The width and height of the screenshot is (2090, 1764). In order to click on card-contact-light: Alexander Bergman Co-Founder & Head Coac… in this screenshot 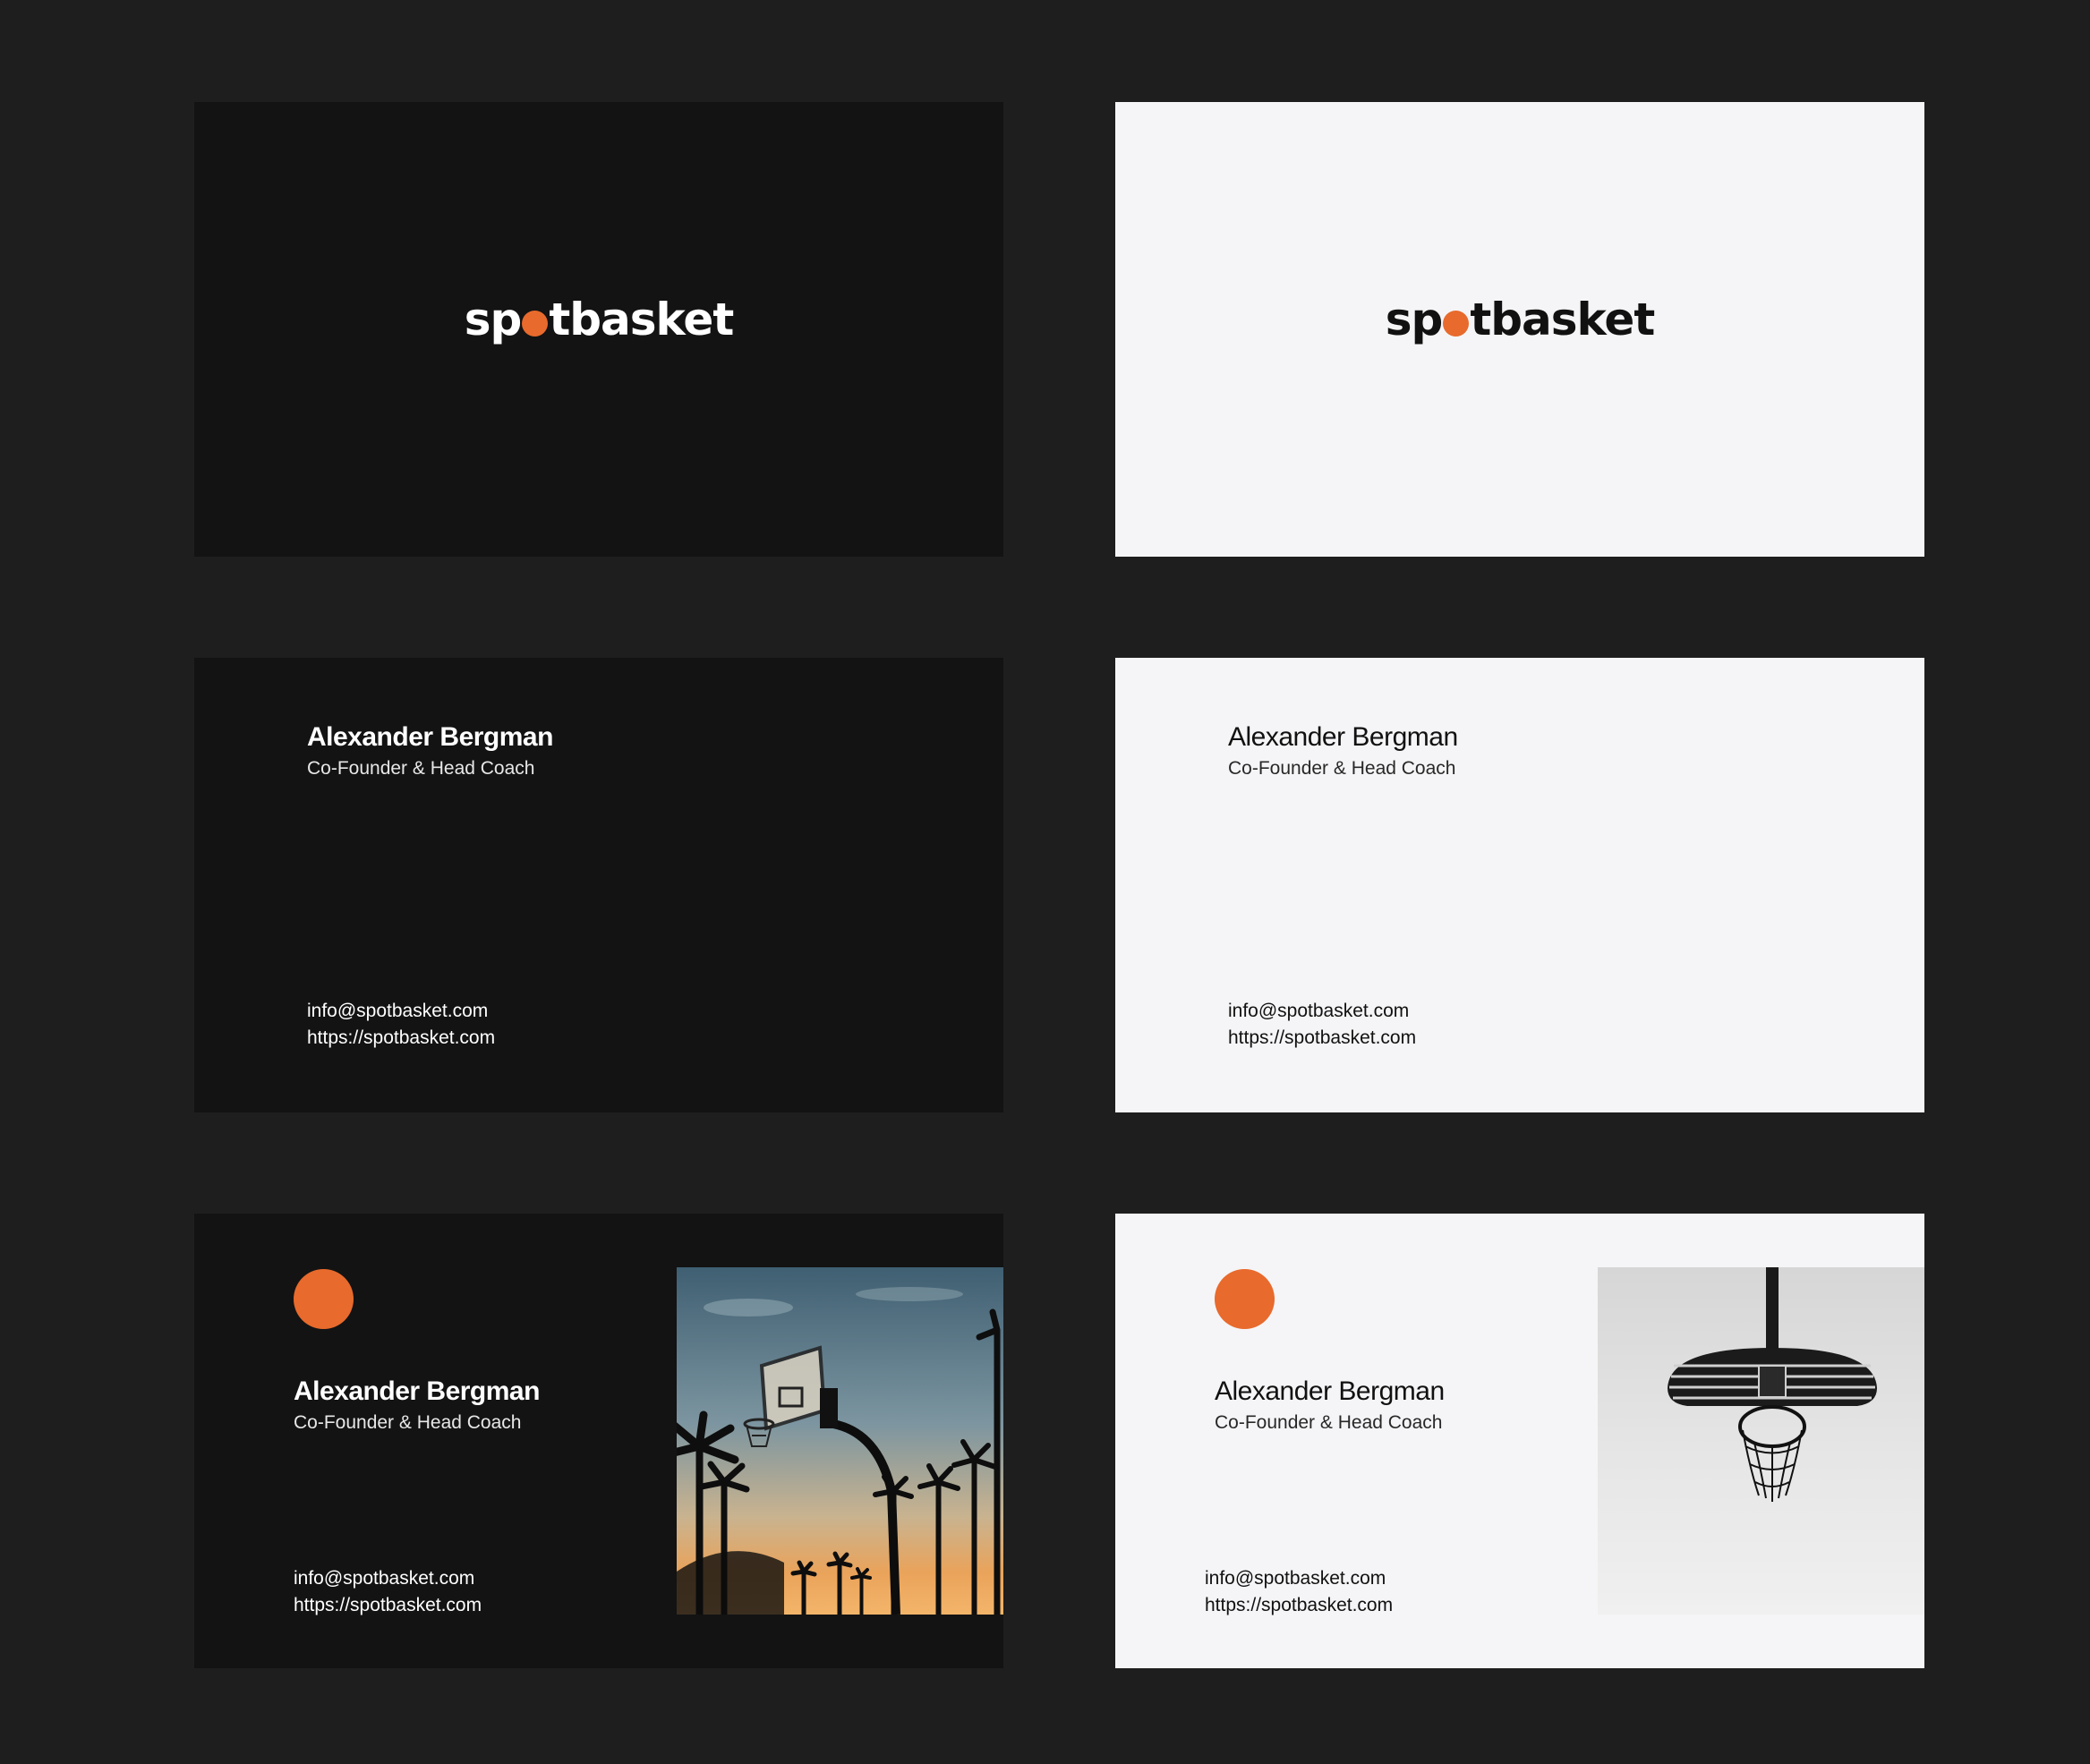, I will do `click(1519, 885)`.